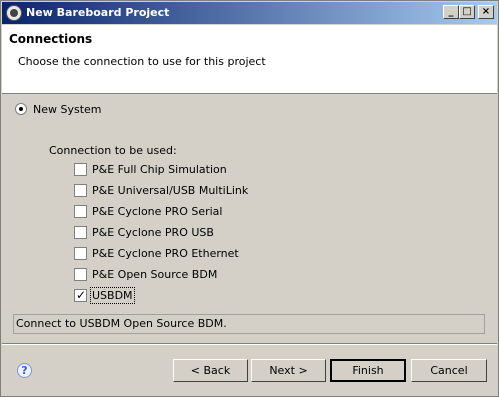 This screenshot has height=397, width=499. What do you see at coordinates (368, 370) in the screenshot?
I see `finish-button: Finish` at bounding box center [368, 370].